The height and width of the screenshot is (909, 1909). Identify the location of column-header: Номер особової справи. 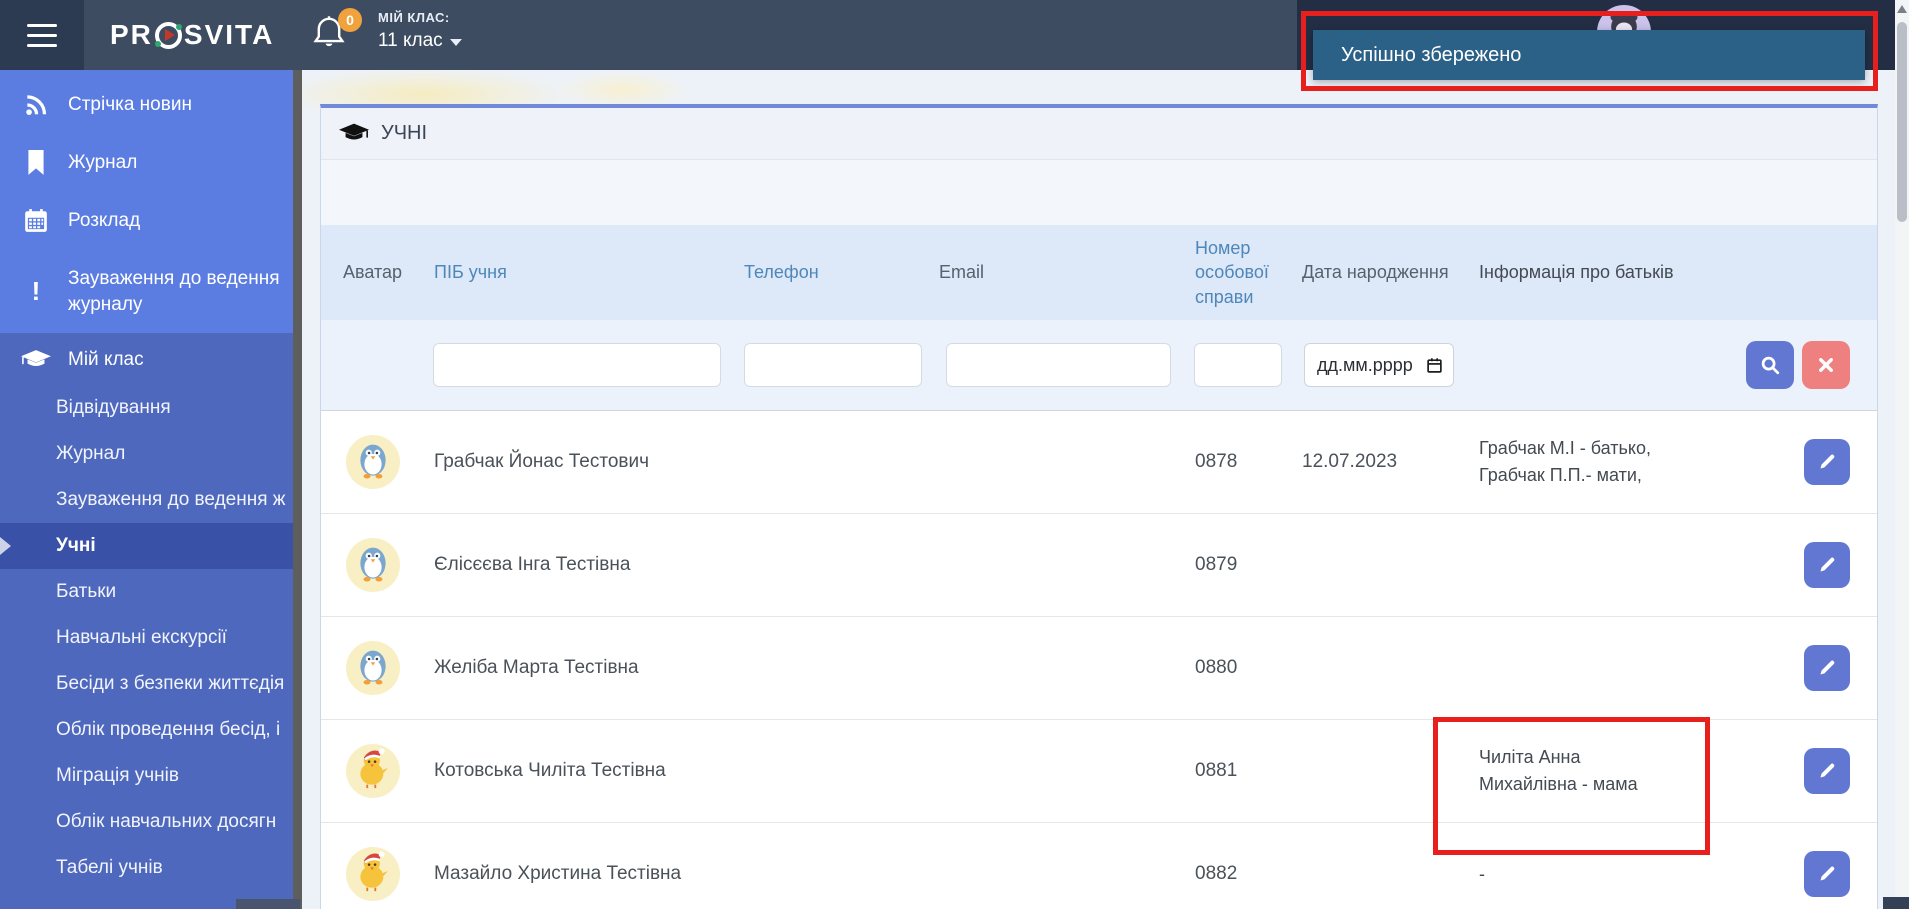
(1237, 272).